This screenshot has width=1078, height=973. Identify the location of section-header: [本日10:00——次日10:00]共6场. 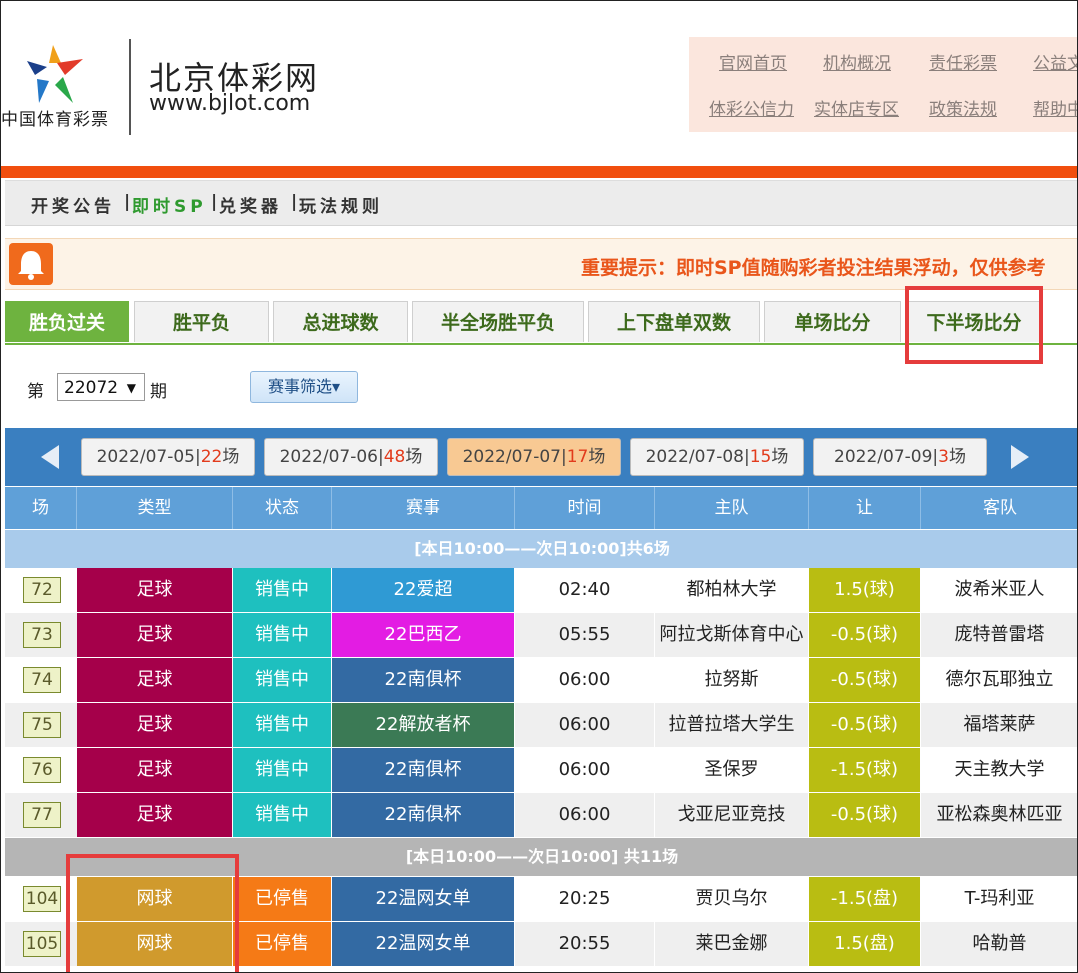
(541, 549).